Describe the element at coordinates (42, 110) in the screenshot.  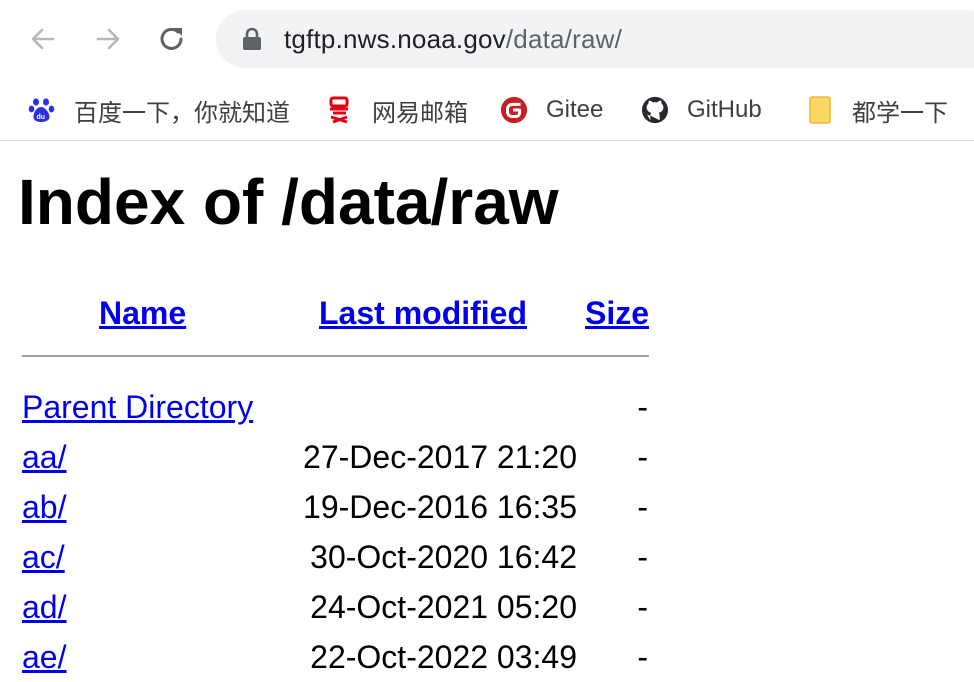
I see `baidu-paw-icon: du` at that location.